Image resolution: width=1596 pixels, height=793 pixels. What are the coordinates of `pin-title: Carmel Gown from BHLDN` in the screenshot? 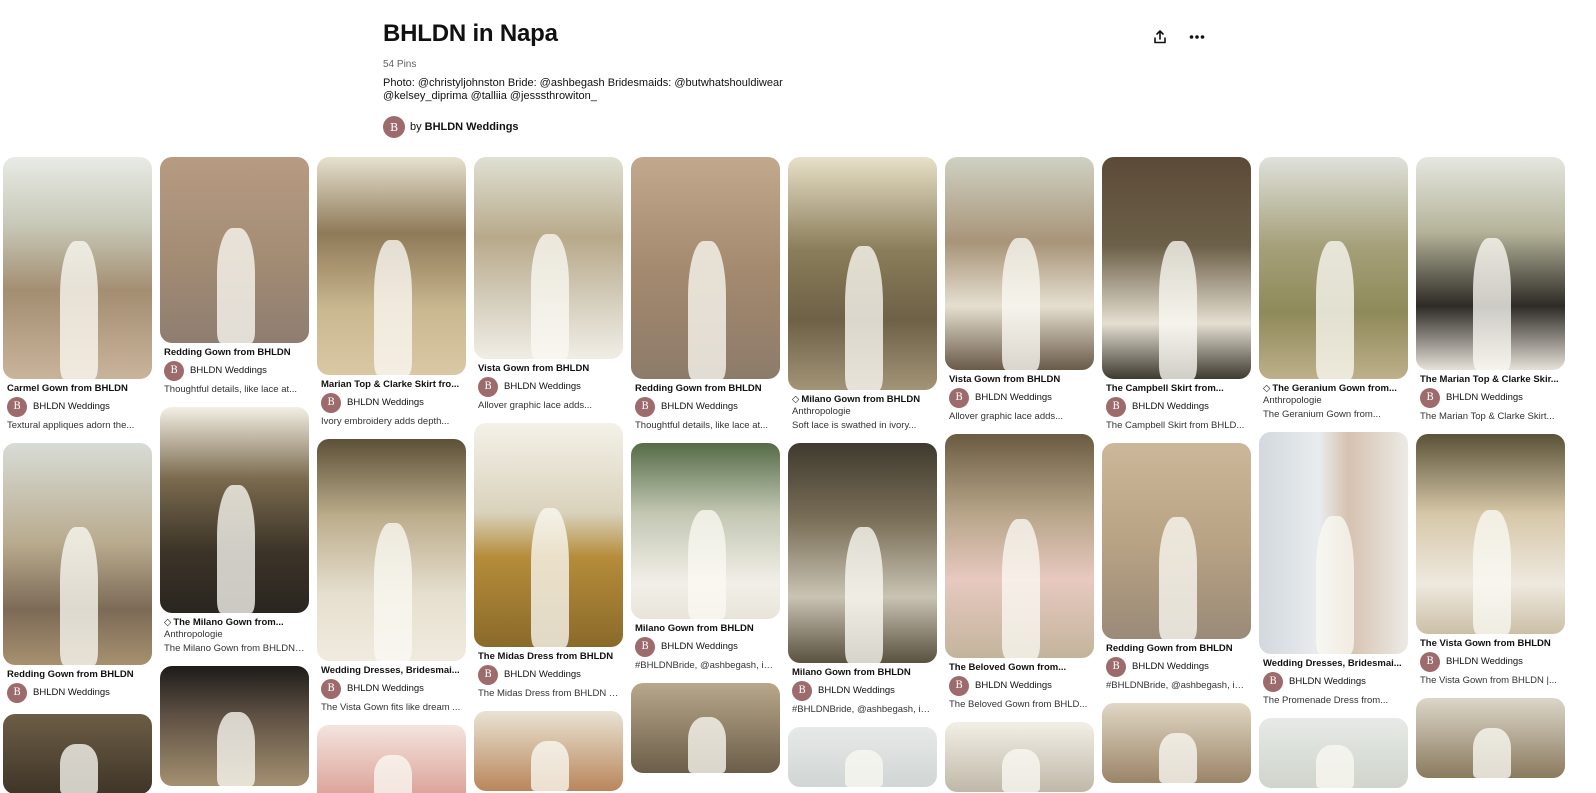 It's located at (77, 389).